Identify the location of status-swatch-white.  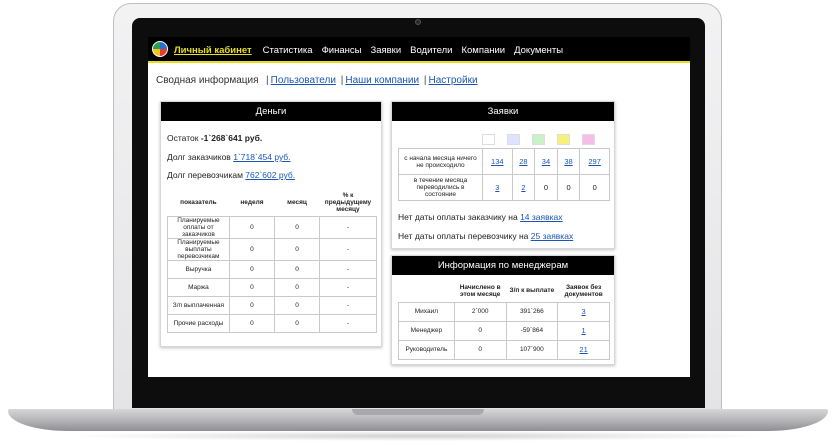
(488, 139).